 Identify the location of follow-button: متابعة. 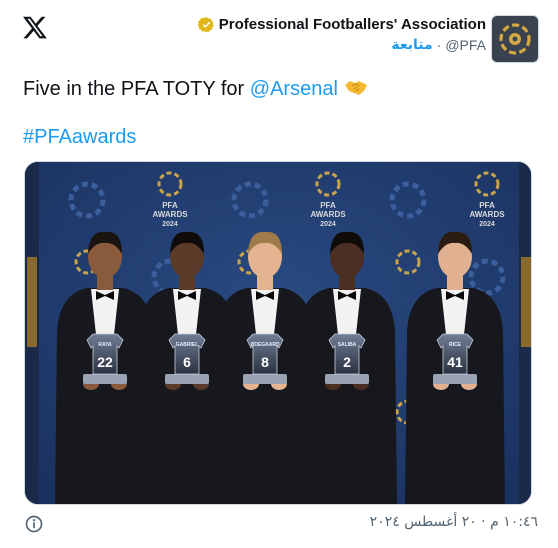
(411, 45).